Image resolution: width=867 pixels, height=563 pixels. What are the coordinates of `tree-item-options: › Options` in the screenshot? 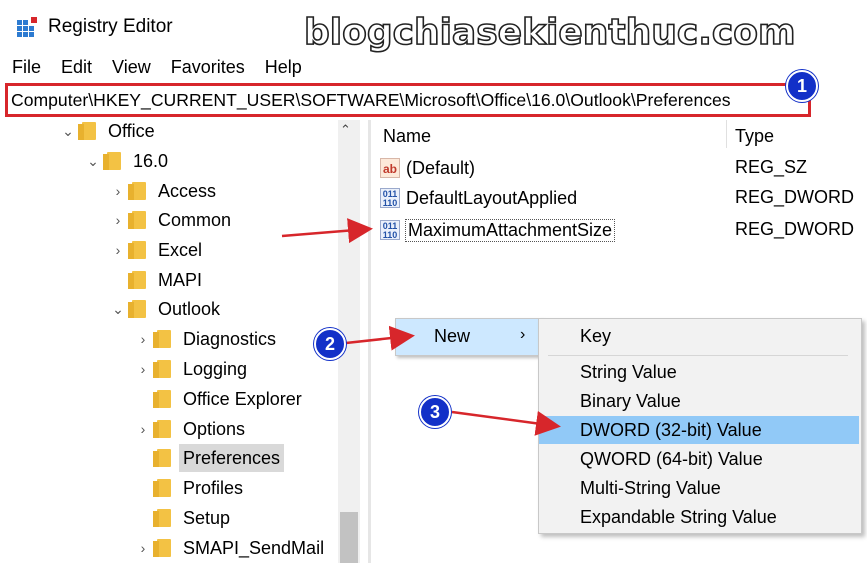 It's located at (190, 429).